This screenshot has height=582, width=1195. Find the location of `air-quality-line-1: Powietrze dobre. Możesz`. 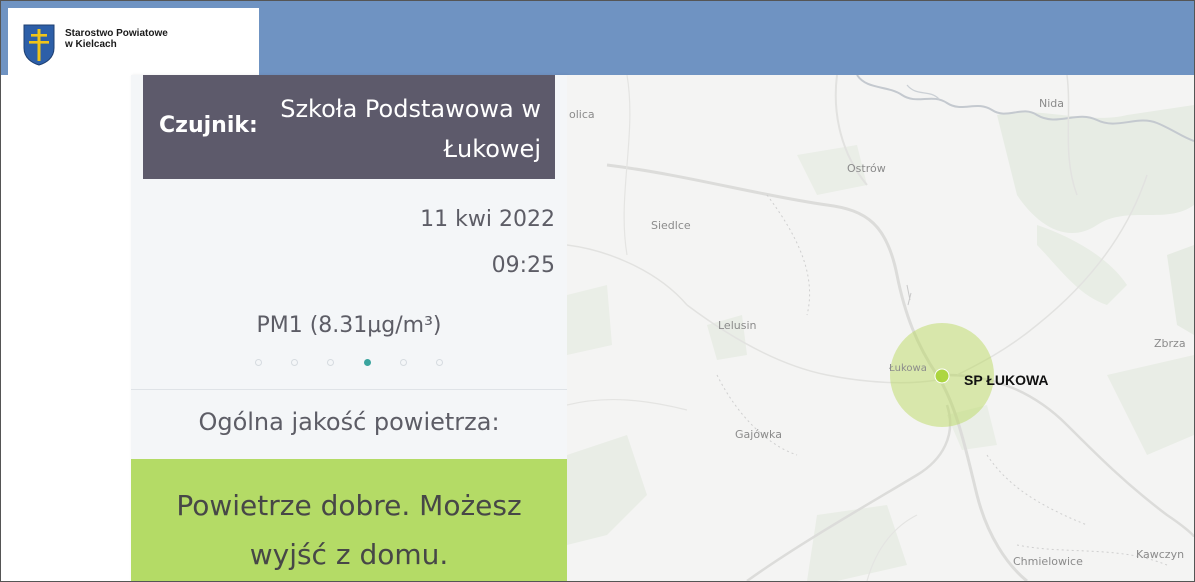

air-quality-line-1: Powietrze dobre. Możesz is located at coordinates (349, 505).